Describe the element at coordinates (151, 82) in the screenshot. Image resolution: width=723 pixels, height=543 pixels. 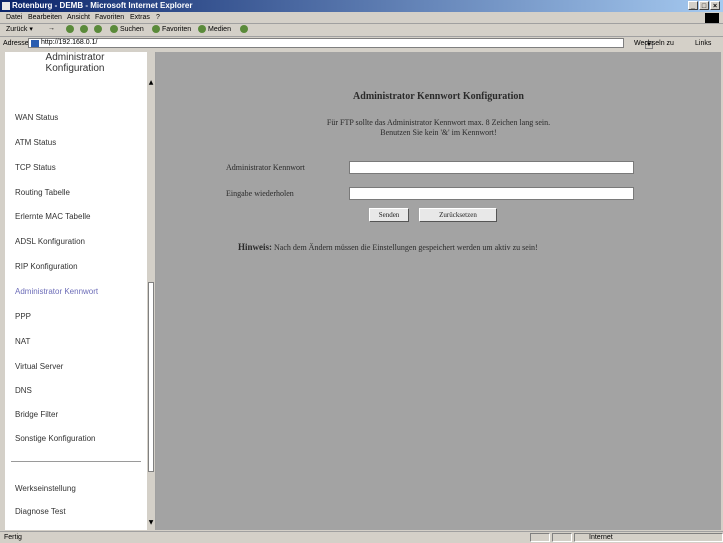
I see `scroll-up-icon: ▲` at that location.